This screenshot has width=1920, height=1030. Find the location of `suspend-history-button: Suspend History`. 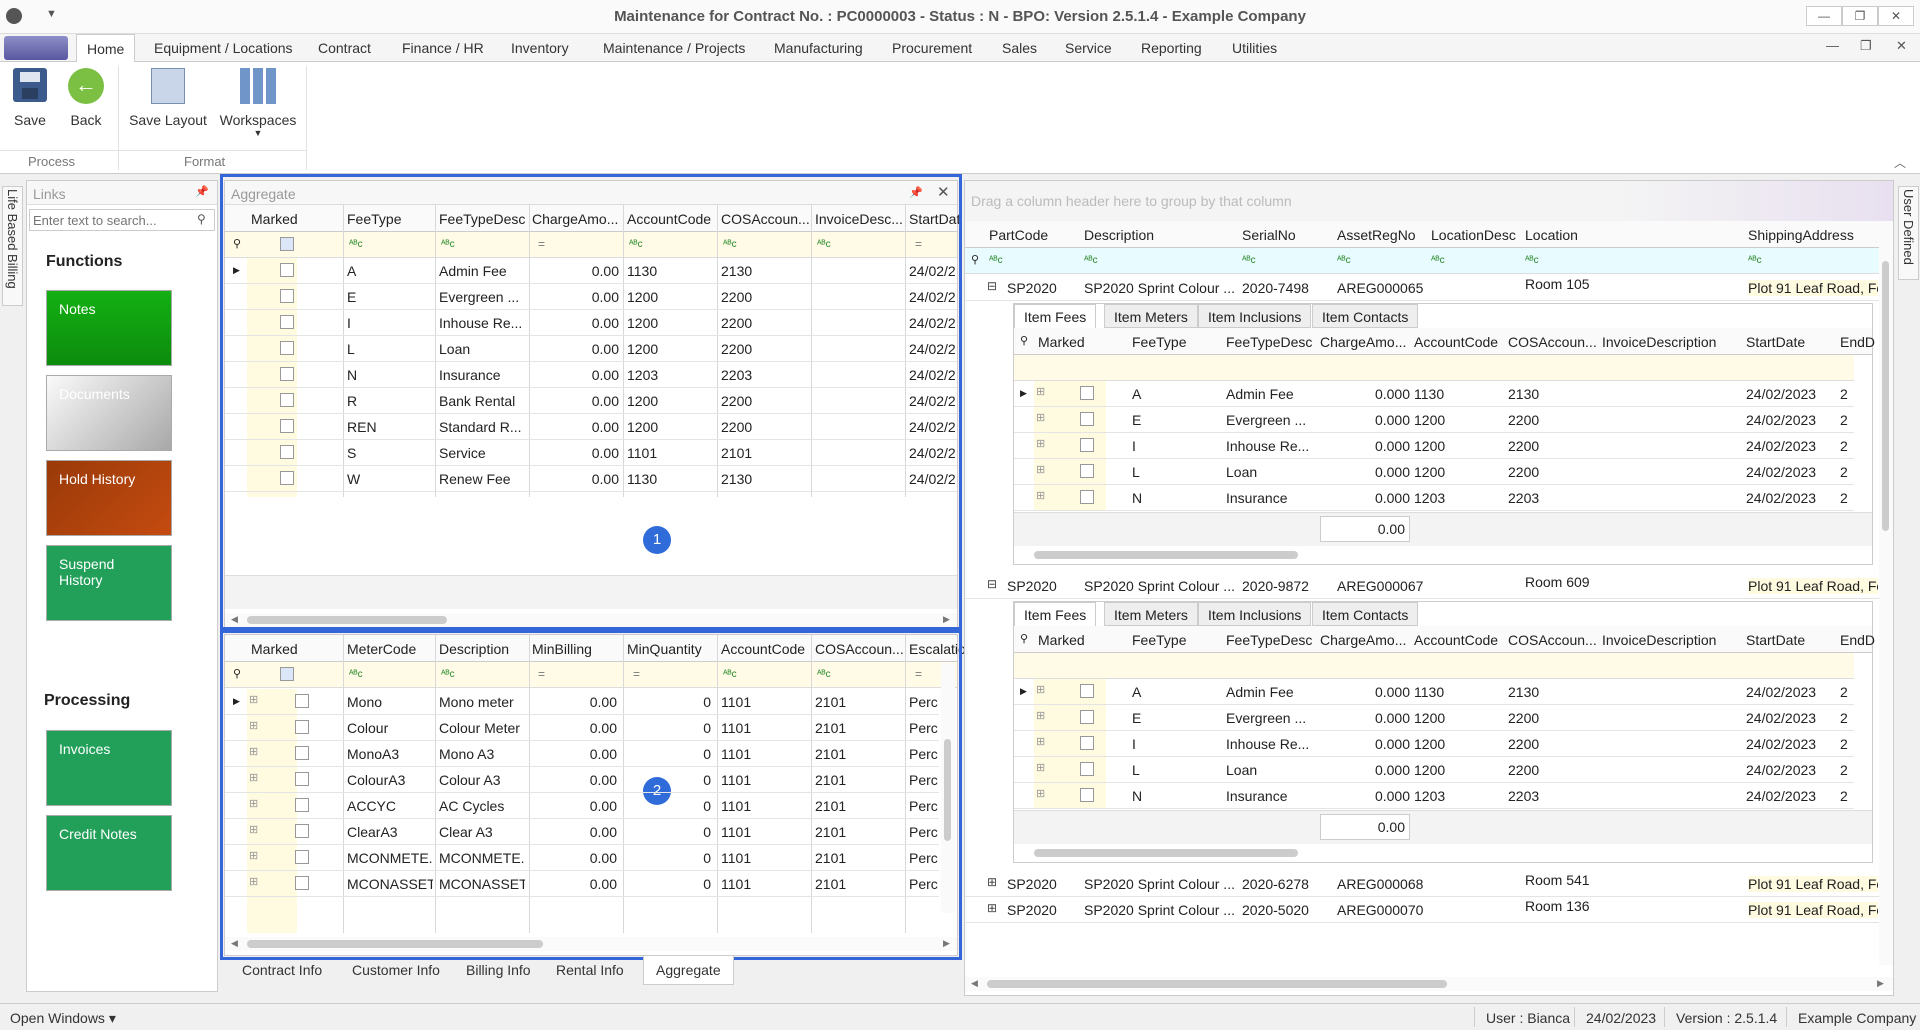

suspend-history-button: Suspend History is located at coordinates (109, 583).